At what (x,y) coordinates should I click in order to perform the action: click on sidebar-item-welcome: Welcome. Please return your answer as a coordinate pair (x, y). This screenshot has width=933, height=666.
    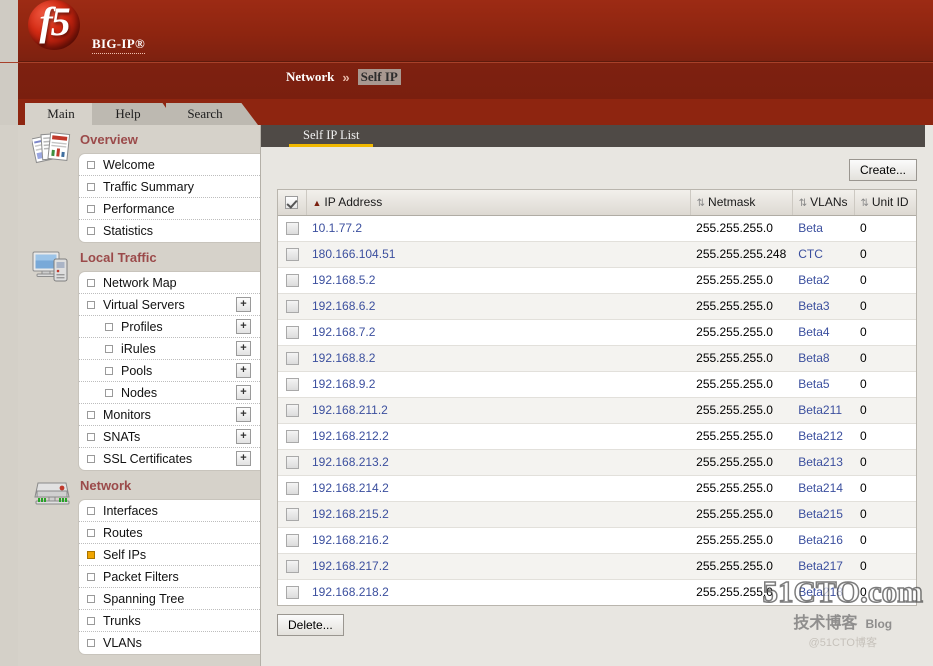
    Looking at the image, I should click on (169, 165).